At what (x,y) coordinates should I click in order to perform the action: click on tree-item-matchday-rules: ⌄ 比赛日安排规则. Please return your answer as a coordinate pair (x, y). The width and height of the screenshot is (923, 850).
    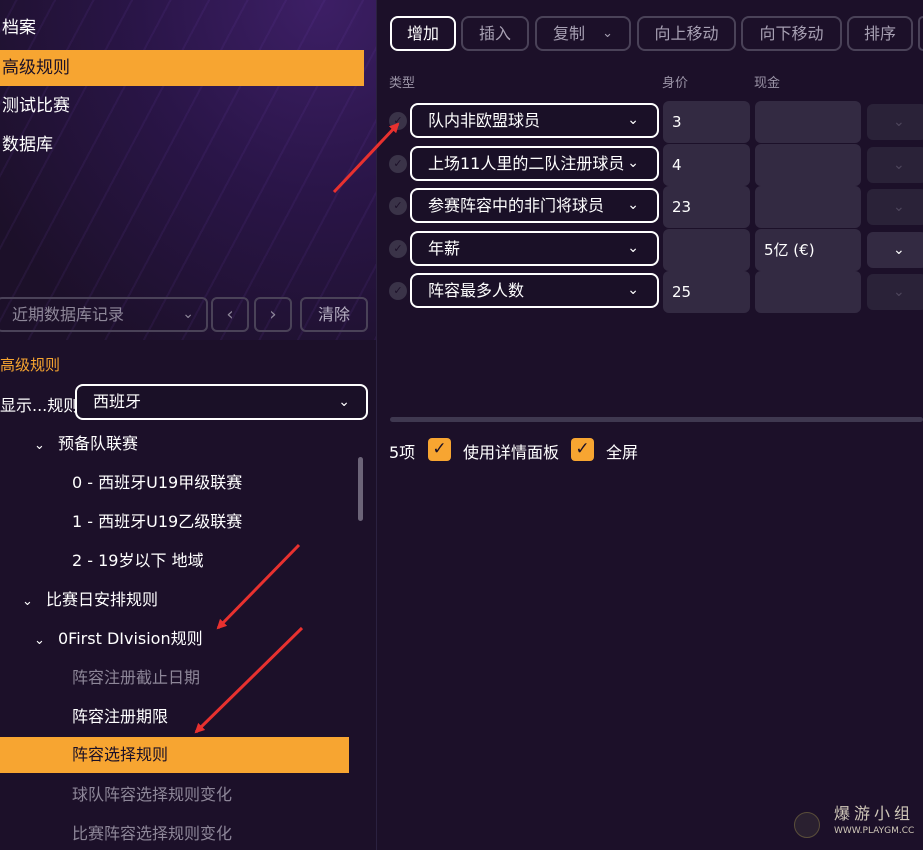
    Looking at the image, I should click on (90, 599).